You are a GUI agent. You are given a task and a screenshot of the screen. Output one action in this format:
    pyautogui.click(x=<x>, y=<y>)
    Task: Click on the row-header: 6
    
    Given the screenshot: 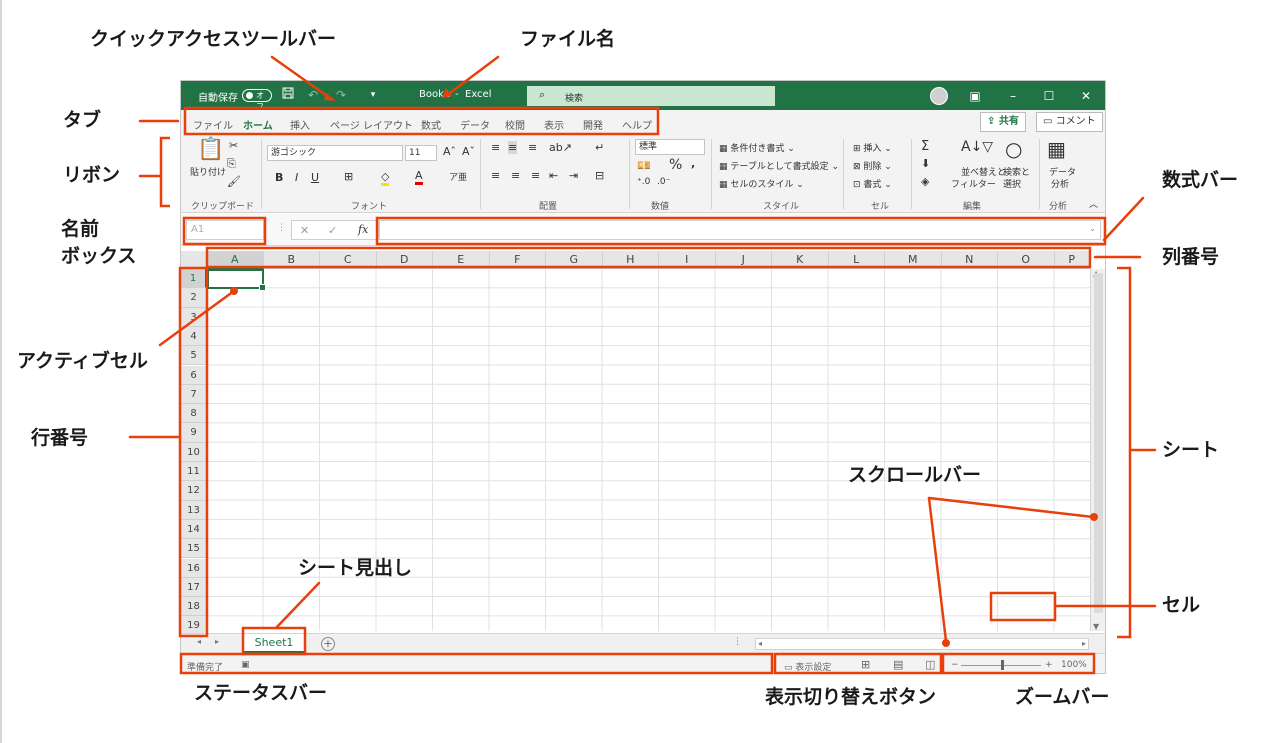 What is the action you would take?
    pyautogui.click(x=194, y=375)
    